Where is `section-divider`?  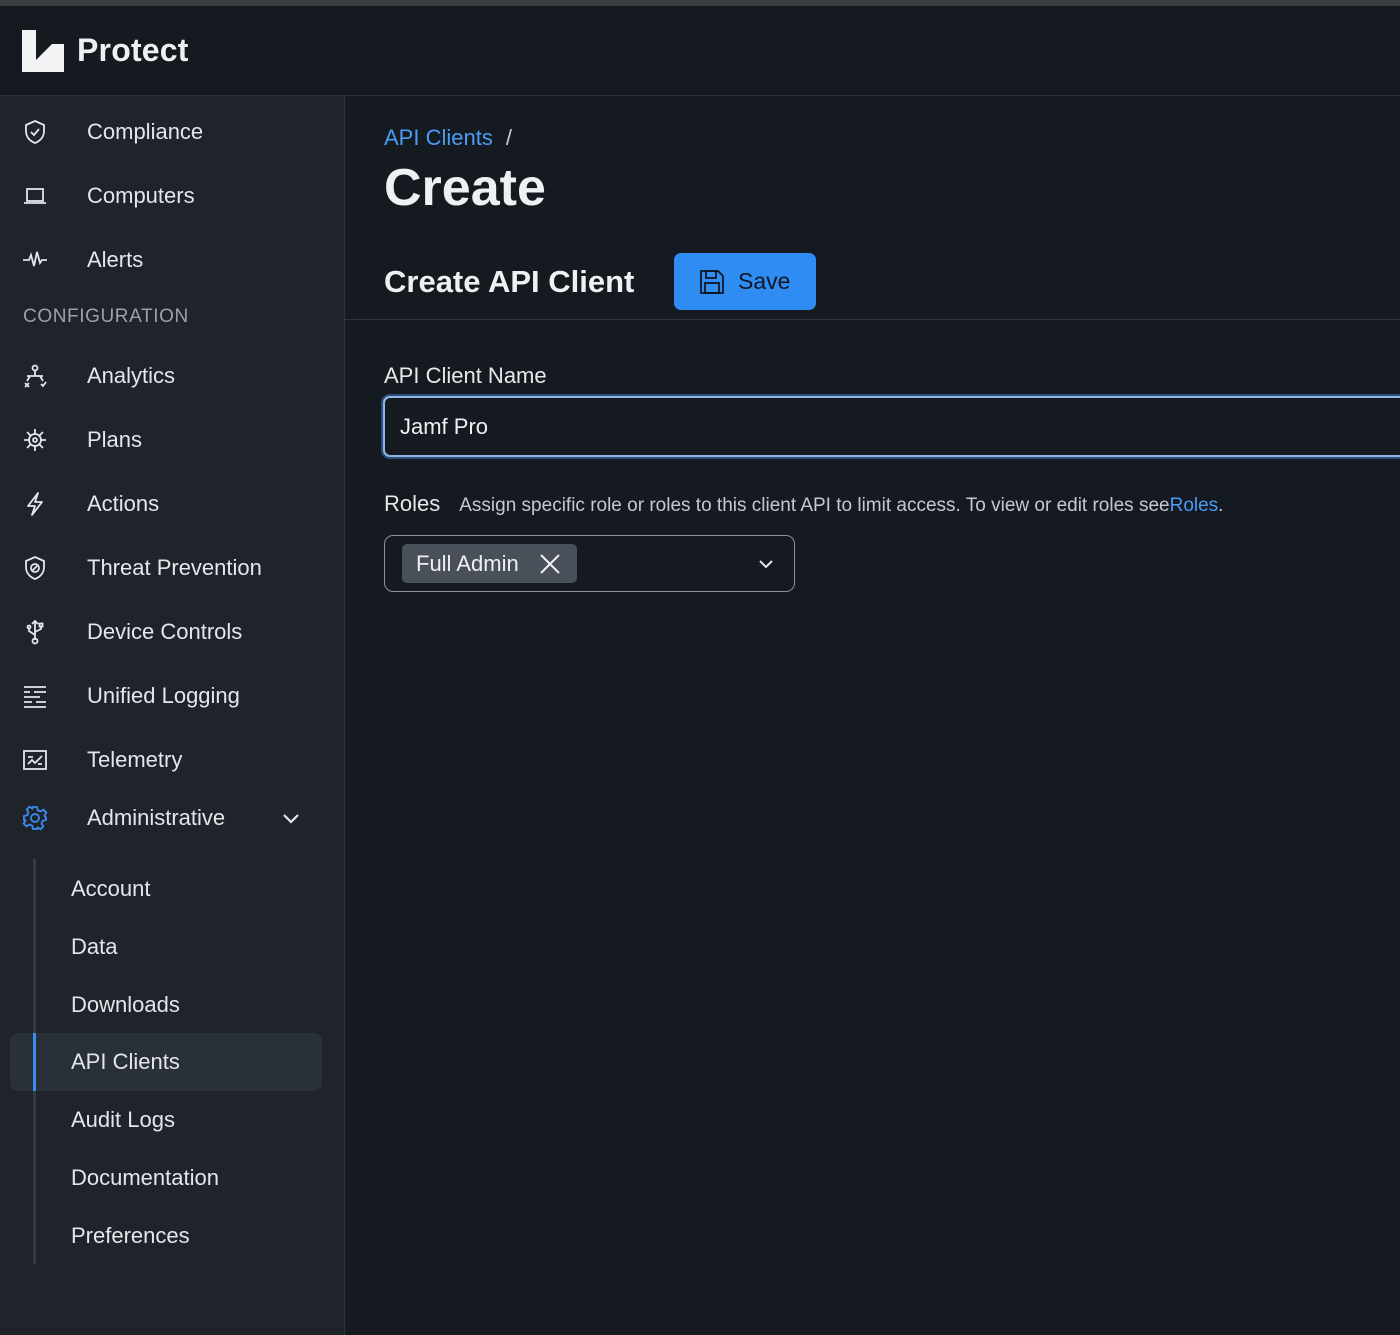 section-divider is located at coordinates (872, 319).